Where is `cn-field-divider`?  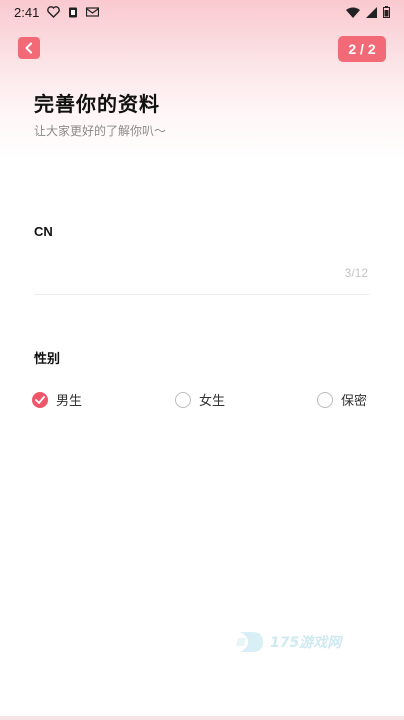 cn-field-divider is located at coordinates (202, 294).